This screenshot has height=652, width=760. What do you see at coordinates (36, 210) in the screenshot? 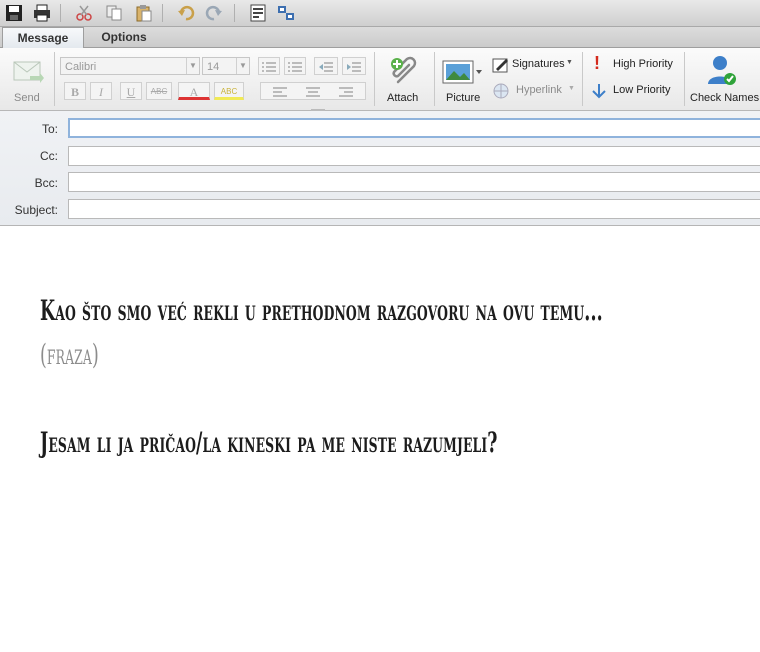
I see `subject-label: Subject:` at bounding box center [36, 210].